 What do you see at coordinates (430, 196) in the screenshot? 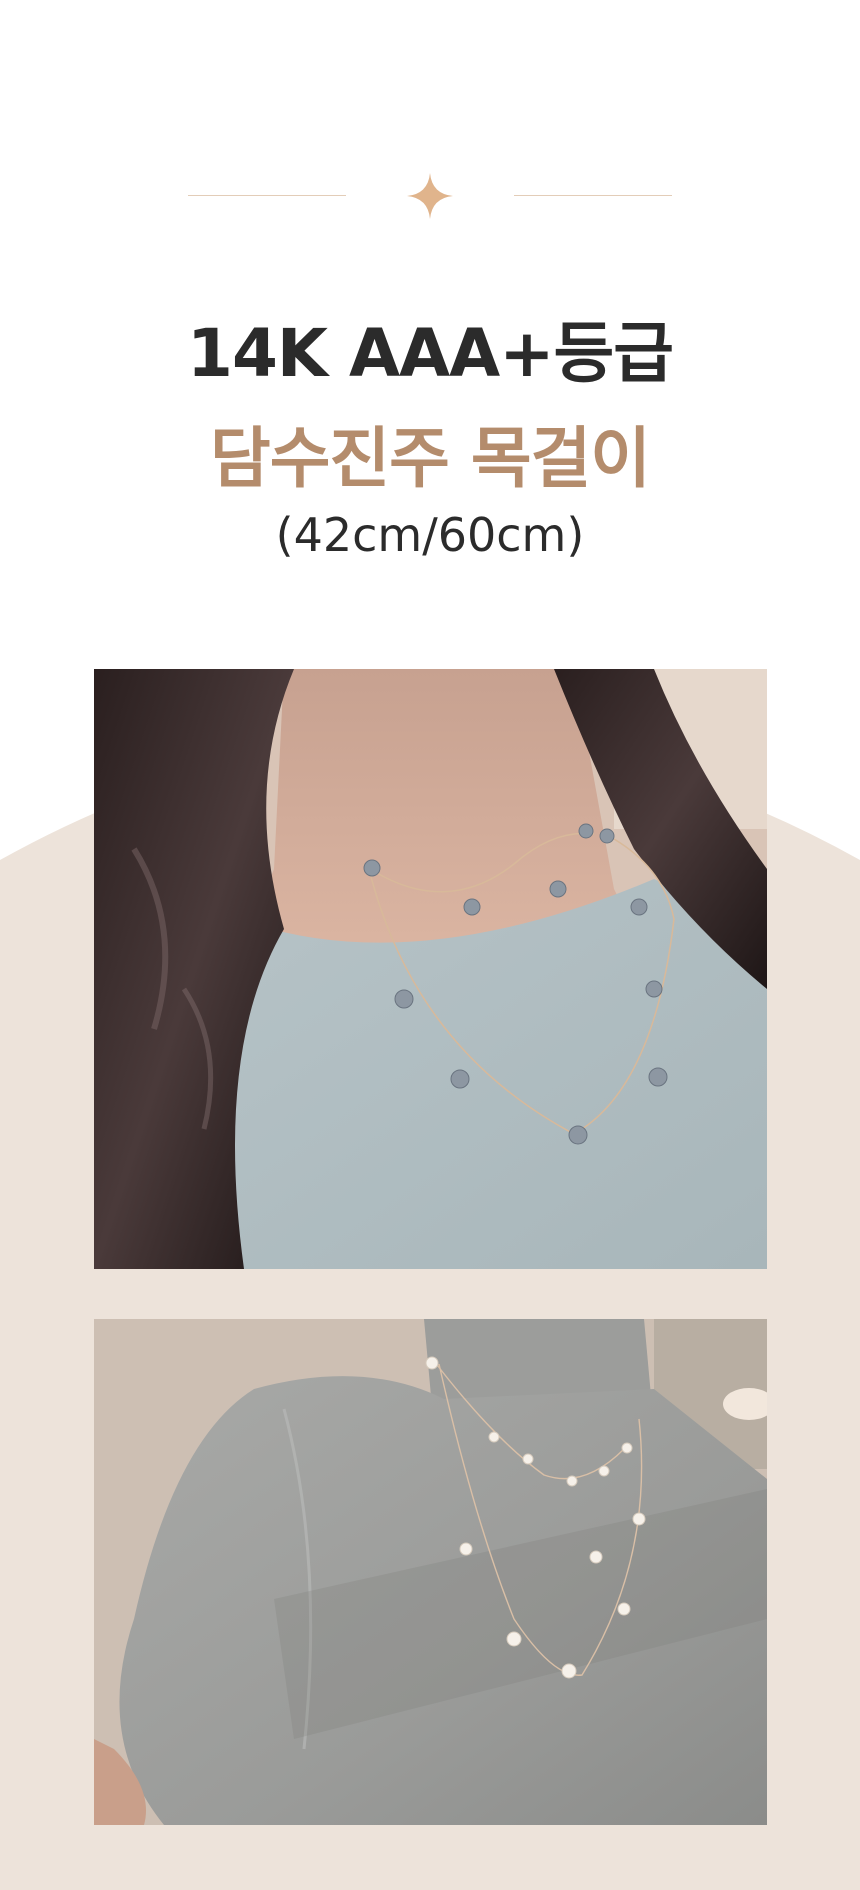
I see `sparkle-icon` at bounding box center [430, 196].